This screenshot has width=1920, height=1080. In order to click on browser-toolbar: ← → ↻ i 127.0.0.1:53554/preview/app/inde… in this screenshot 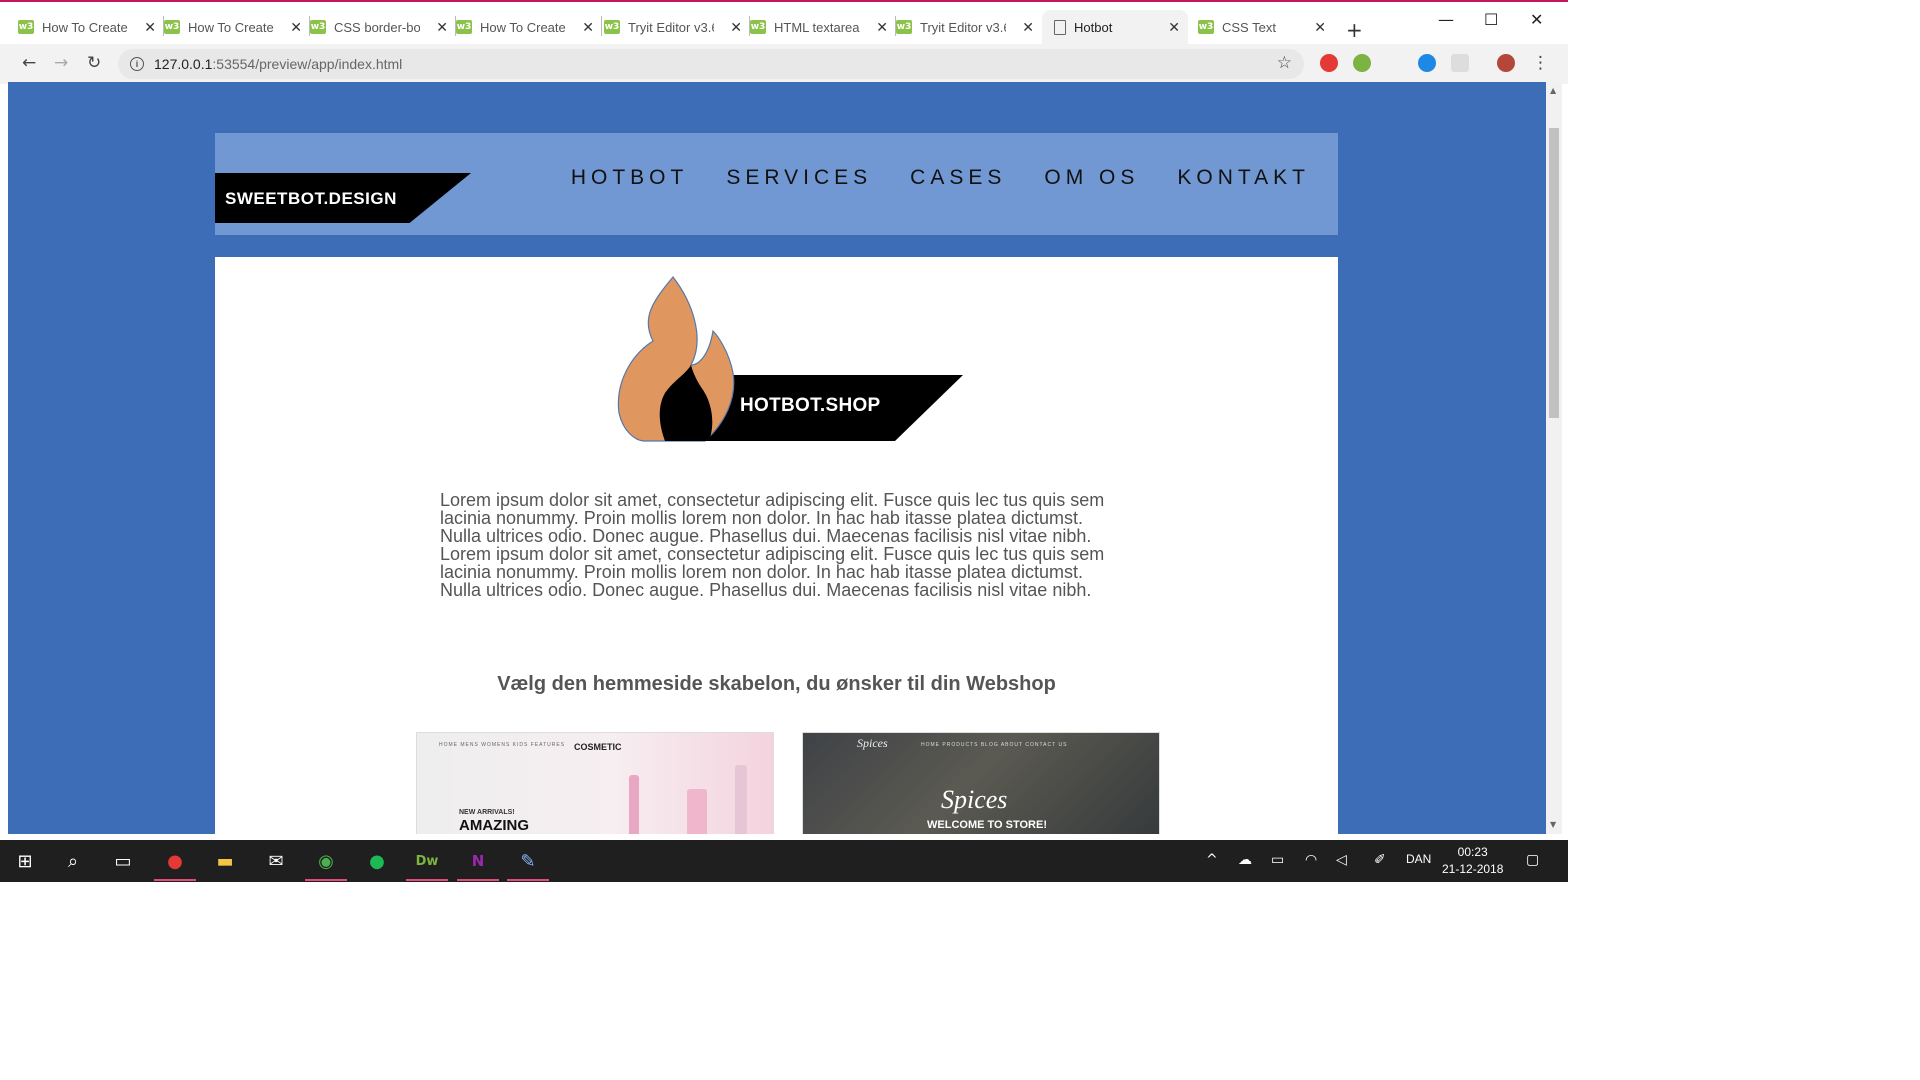, I will do `click(784, 64)`.